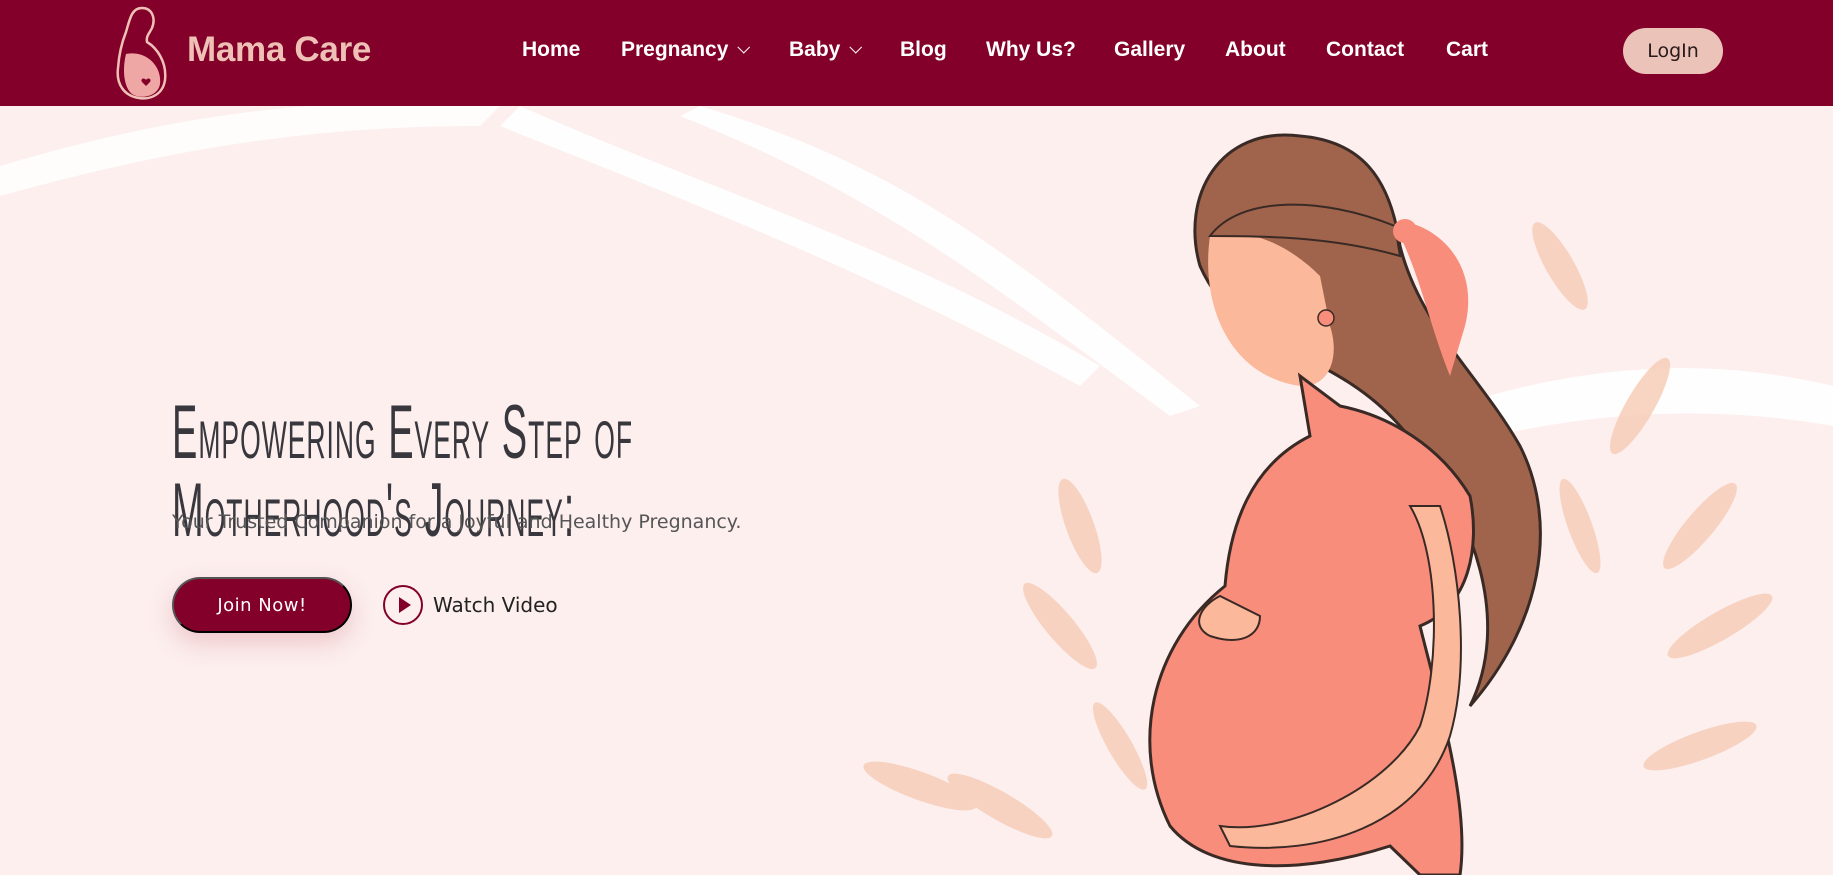  I want to click on nav-baby: Baby, so click(826, 50).